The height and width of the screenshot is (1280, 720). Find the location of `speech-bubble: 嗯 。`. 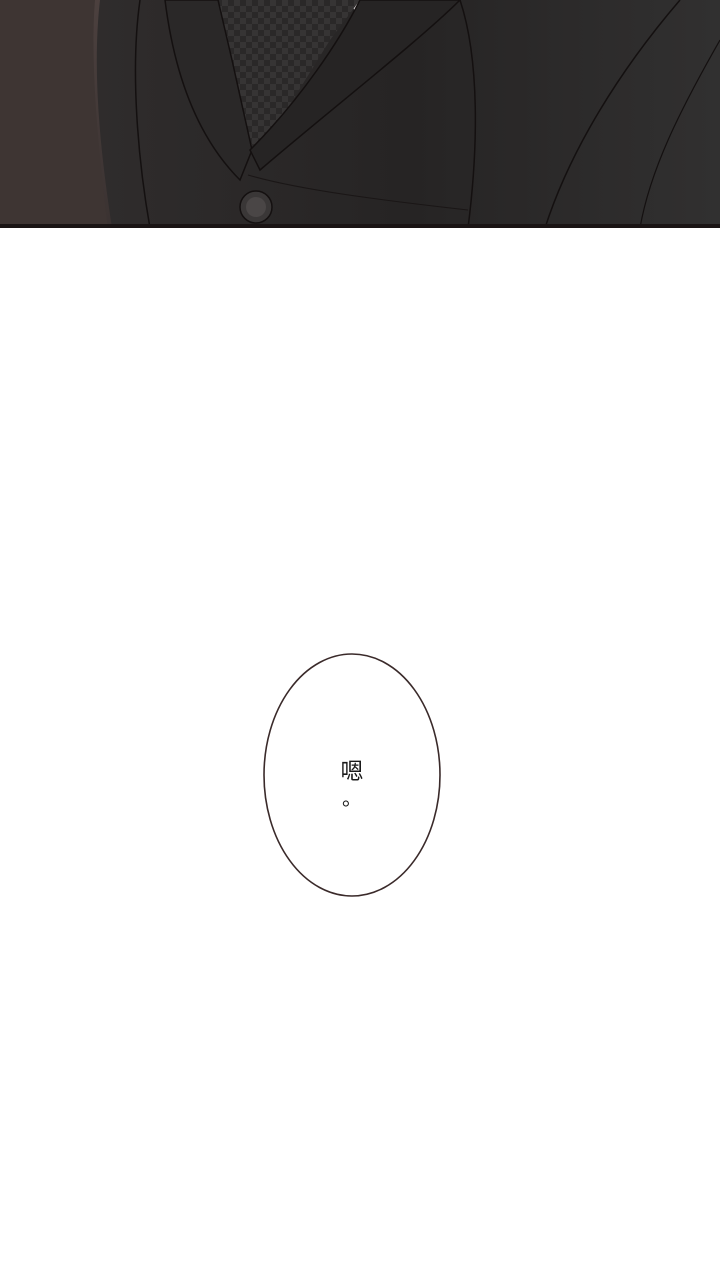

speech-bubble: 嗯 。 is located at coordinates (352, 775).